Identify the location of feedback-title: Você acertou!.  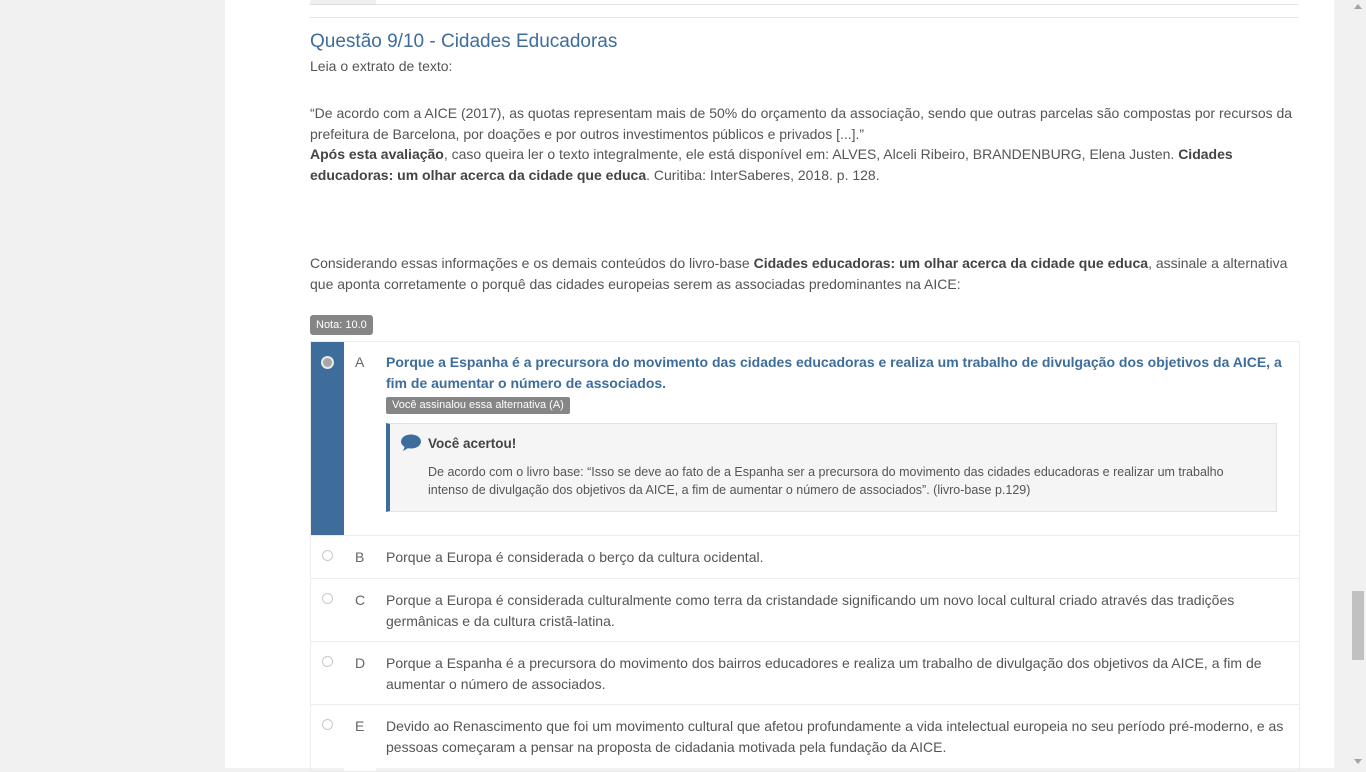
(472, 443).